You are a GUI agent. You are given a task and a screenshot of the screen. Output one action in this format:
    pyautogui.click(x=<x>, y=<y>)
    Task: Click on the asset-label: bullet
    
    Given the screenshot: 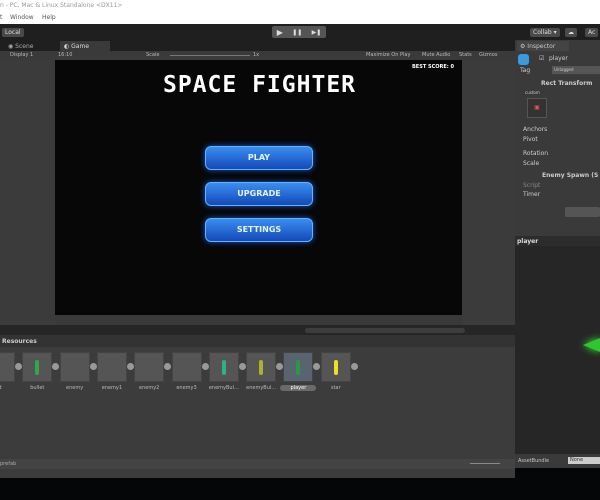 What is the action you would take?
    pyautogui.click(x=37, y=388)
    